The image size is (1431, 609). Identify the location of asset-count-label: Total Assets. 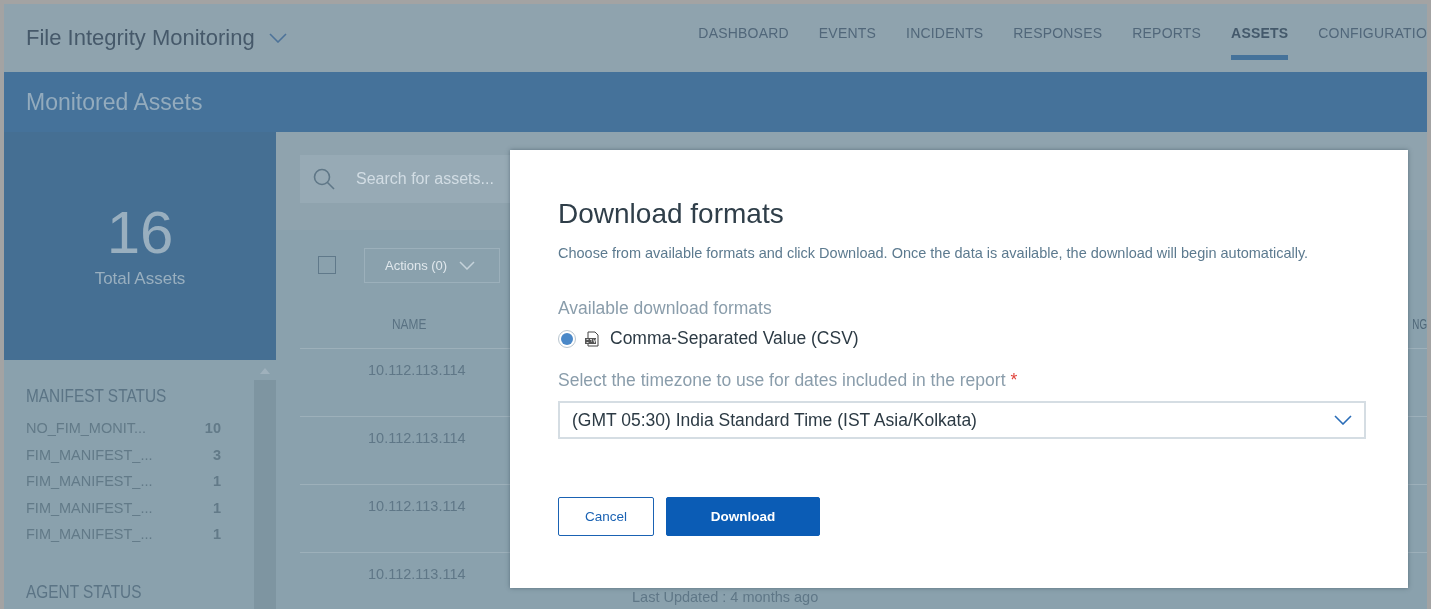
(140, 279).